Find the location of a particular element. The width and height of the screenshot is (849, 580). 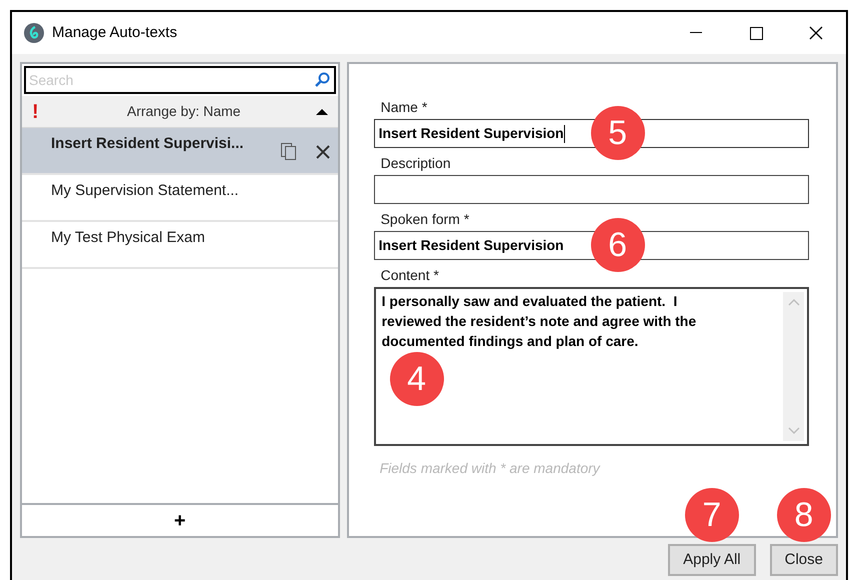

arrange-label: Arrange by: Name is located at coordinates (184, 111).